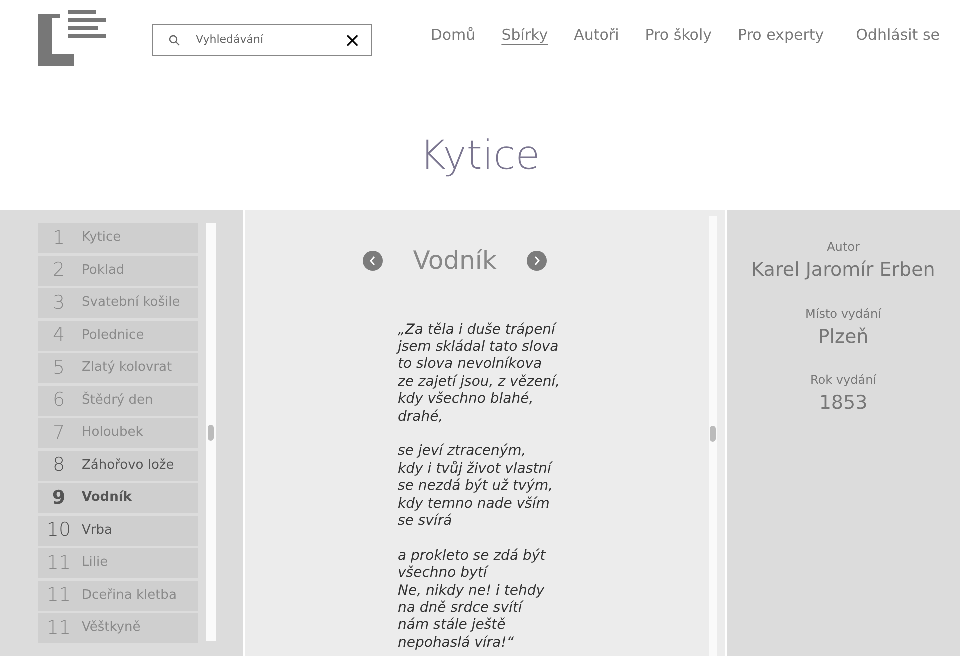 Image resolution: width=960 pixels, height=656 pixels. What do you see at coordinates (480, 156) in the screenshot?
I see `page-title: Kytice` at bounding box center [480, 156].